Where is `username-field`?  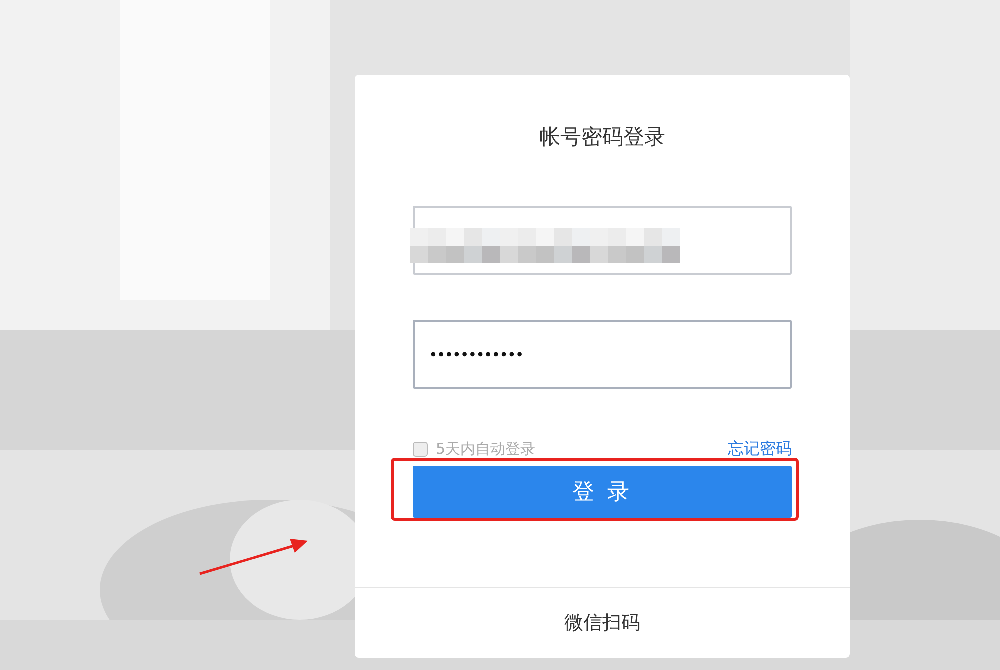 username-field is located at coordinates (602, 240).